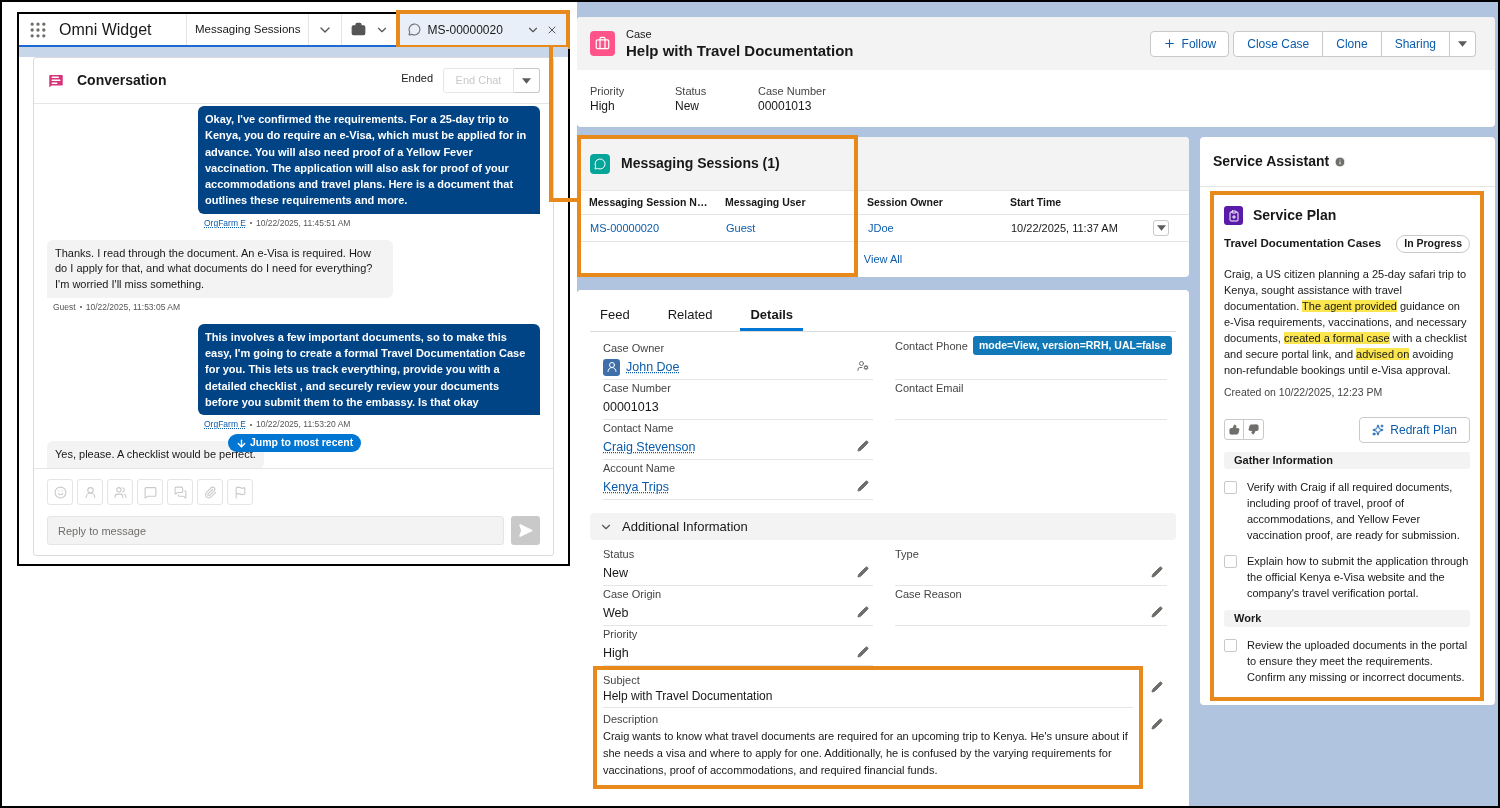 The image size is (1500, 808). I want to click on field-label: Description, so click(631, 719).